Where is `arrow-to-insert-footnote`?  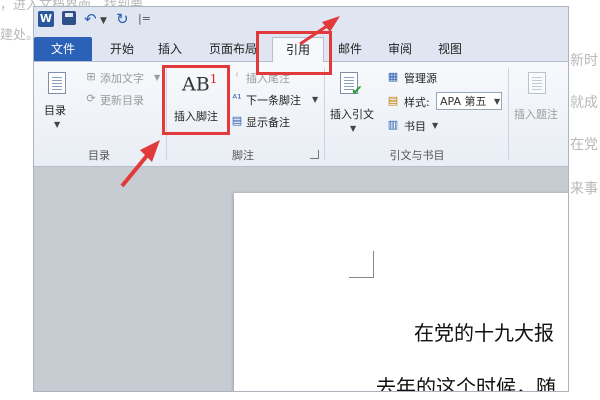
arrow-to-insert-footnote is located at coordinates (140, 164).